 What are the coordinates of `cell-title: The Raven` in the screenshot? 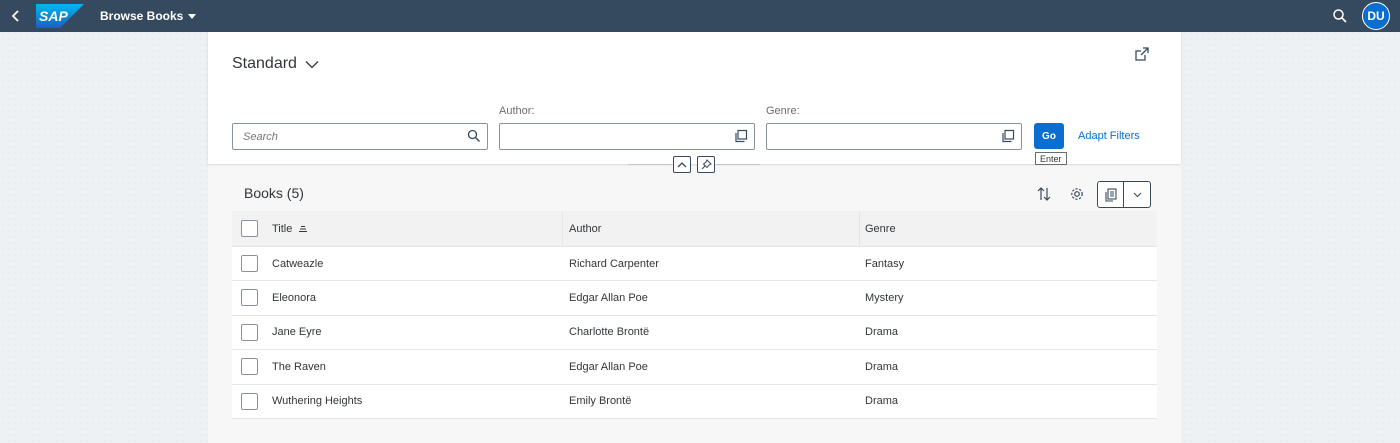 It's located at (299, 366).